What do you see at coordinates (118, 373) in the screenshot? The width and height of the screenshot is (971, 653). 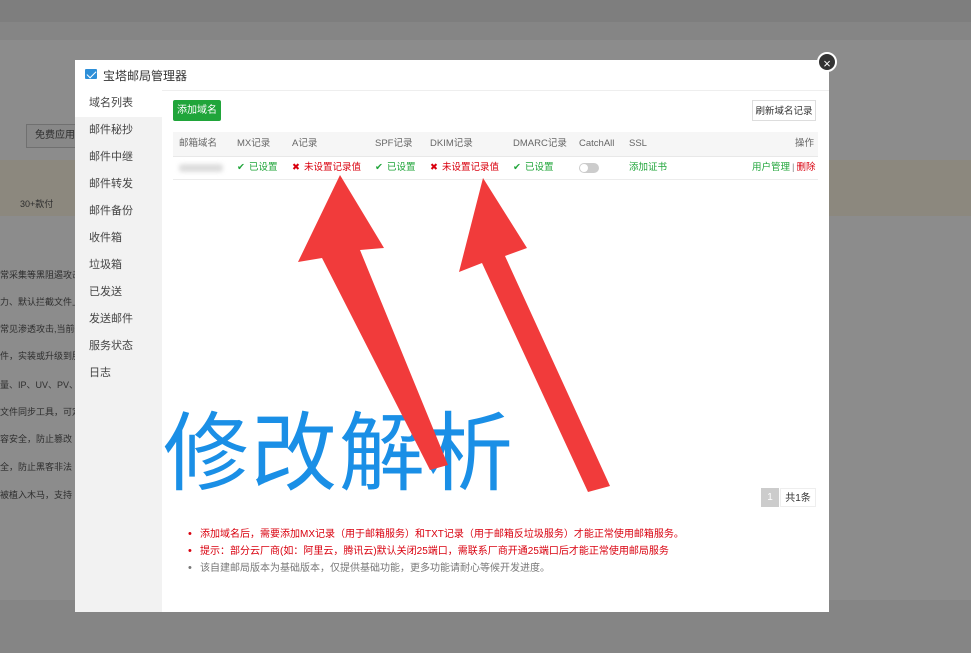 I see `sidebar-item-logs: 日志` at bounding box center [118, 373].